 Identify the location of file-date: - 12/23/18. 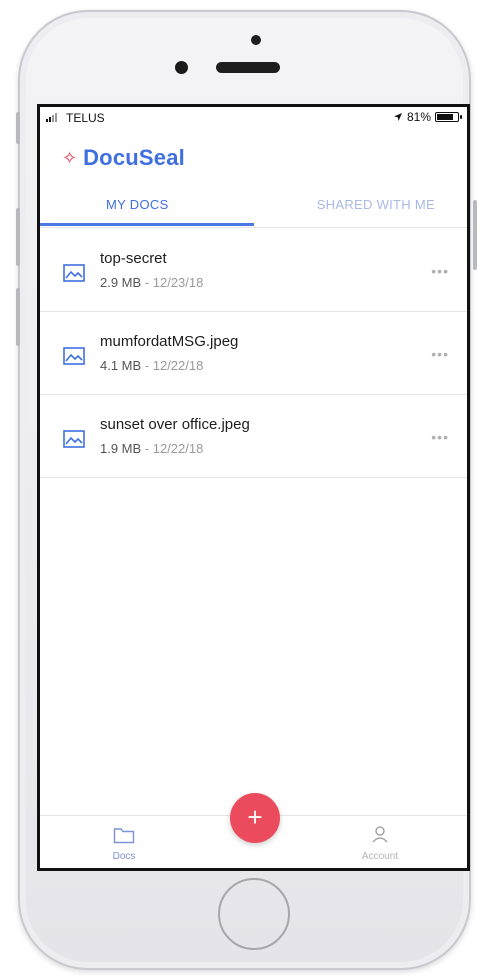
(172, 282).